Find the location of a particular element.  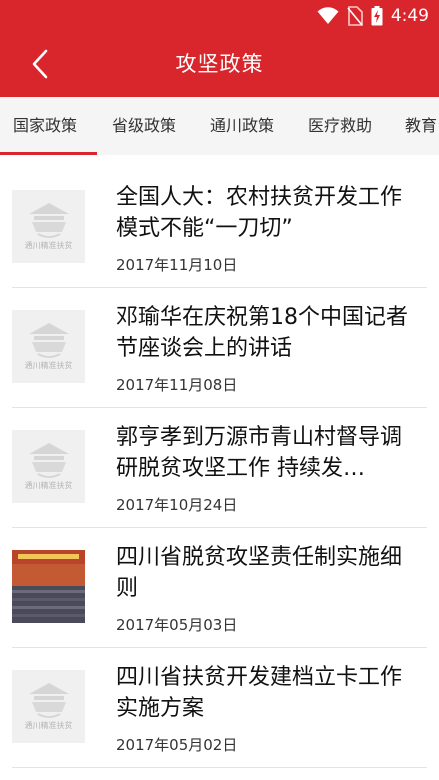

wifi-icon is located at coordinates (328, 15).